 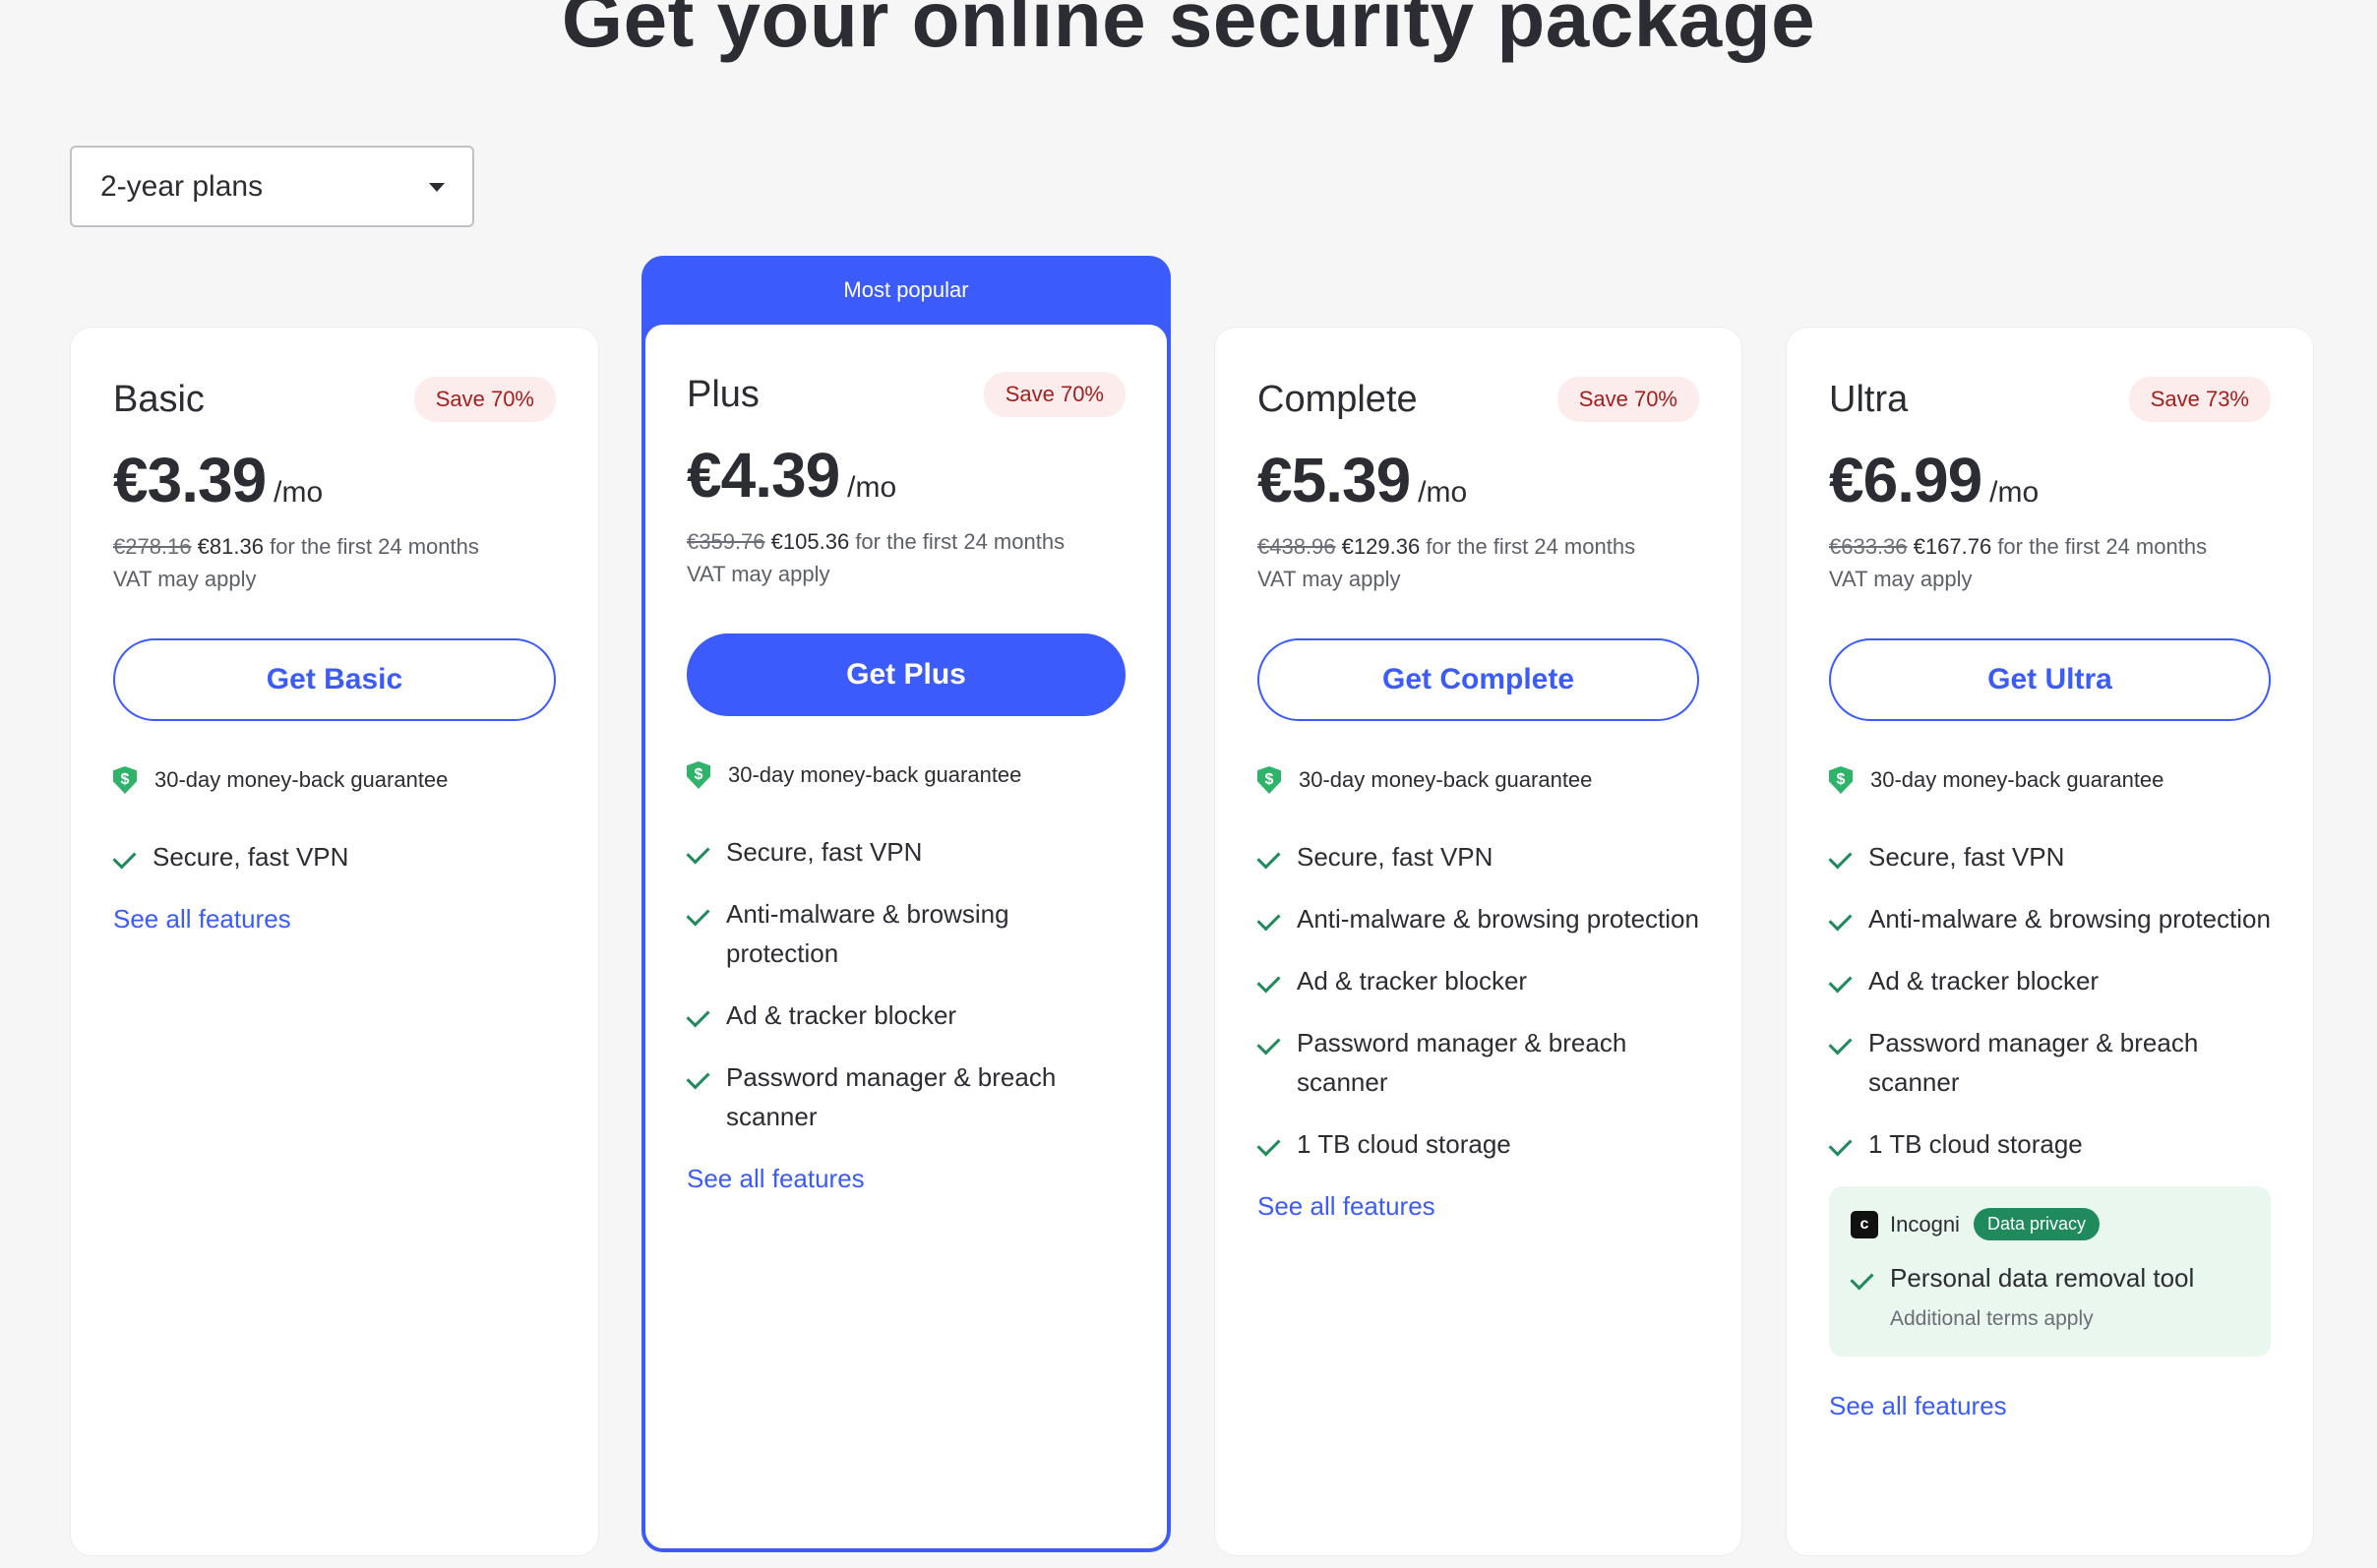 What do you see at coordinates (334, 399) in the screenshot?
I see `plan-header: Basic Save 70%` at bounding box center [334, 399].